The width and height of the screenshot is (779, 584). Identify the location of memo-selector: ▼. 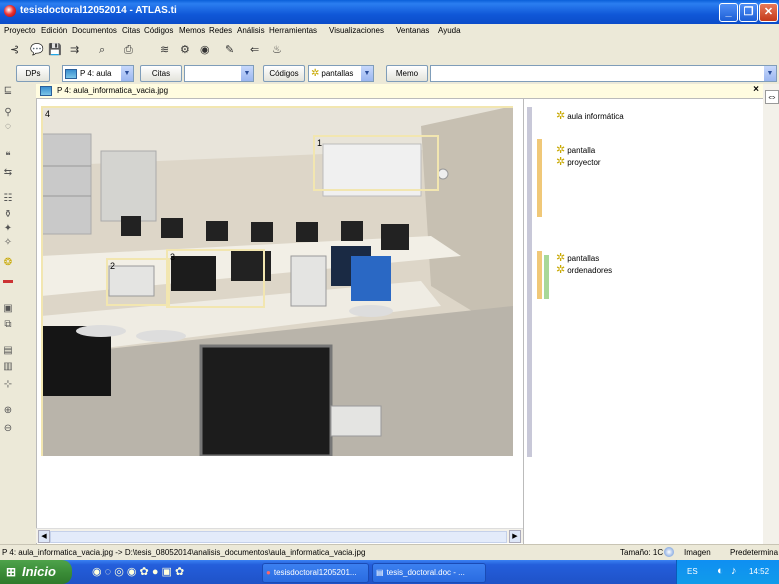
(603, 73).